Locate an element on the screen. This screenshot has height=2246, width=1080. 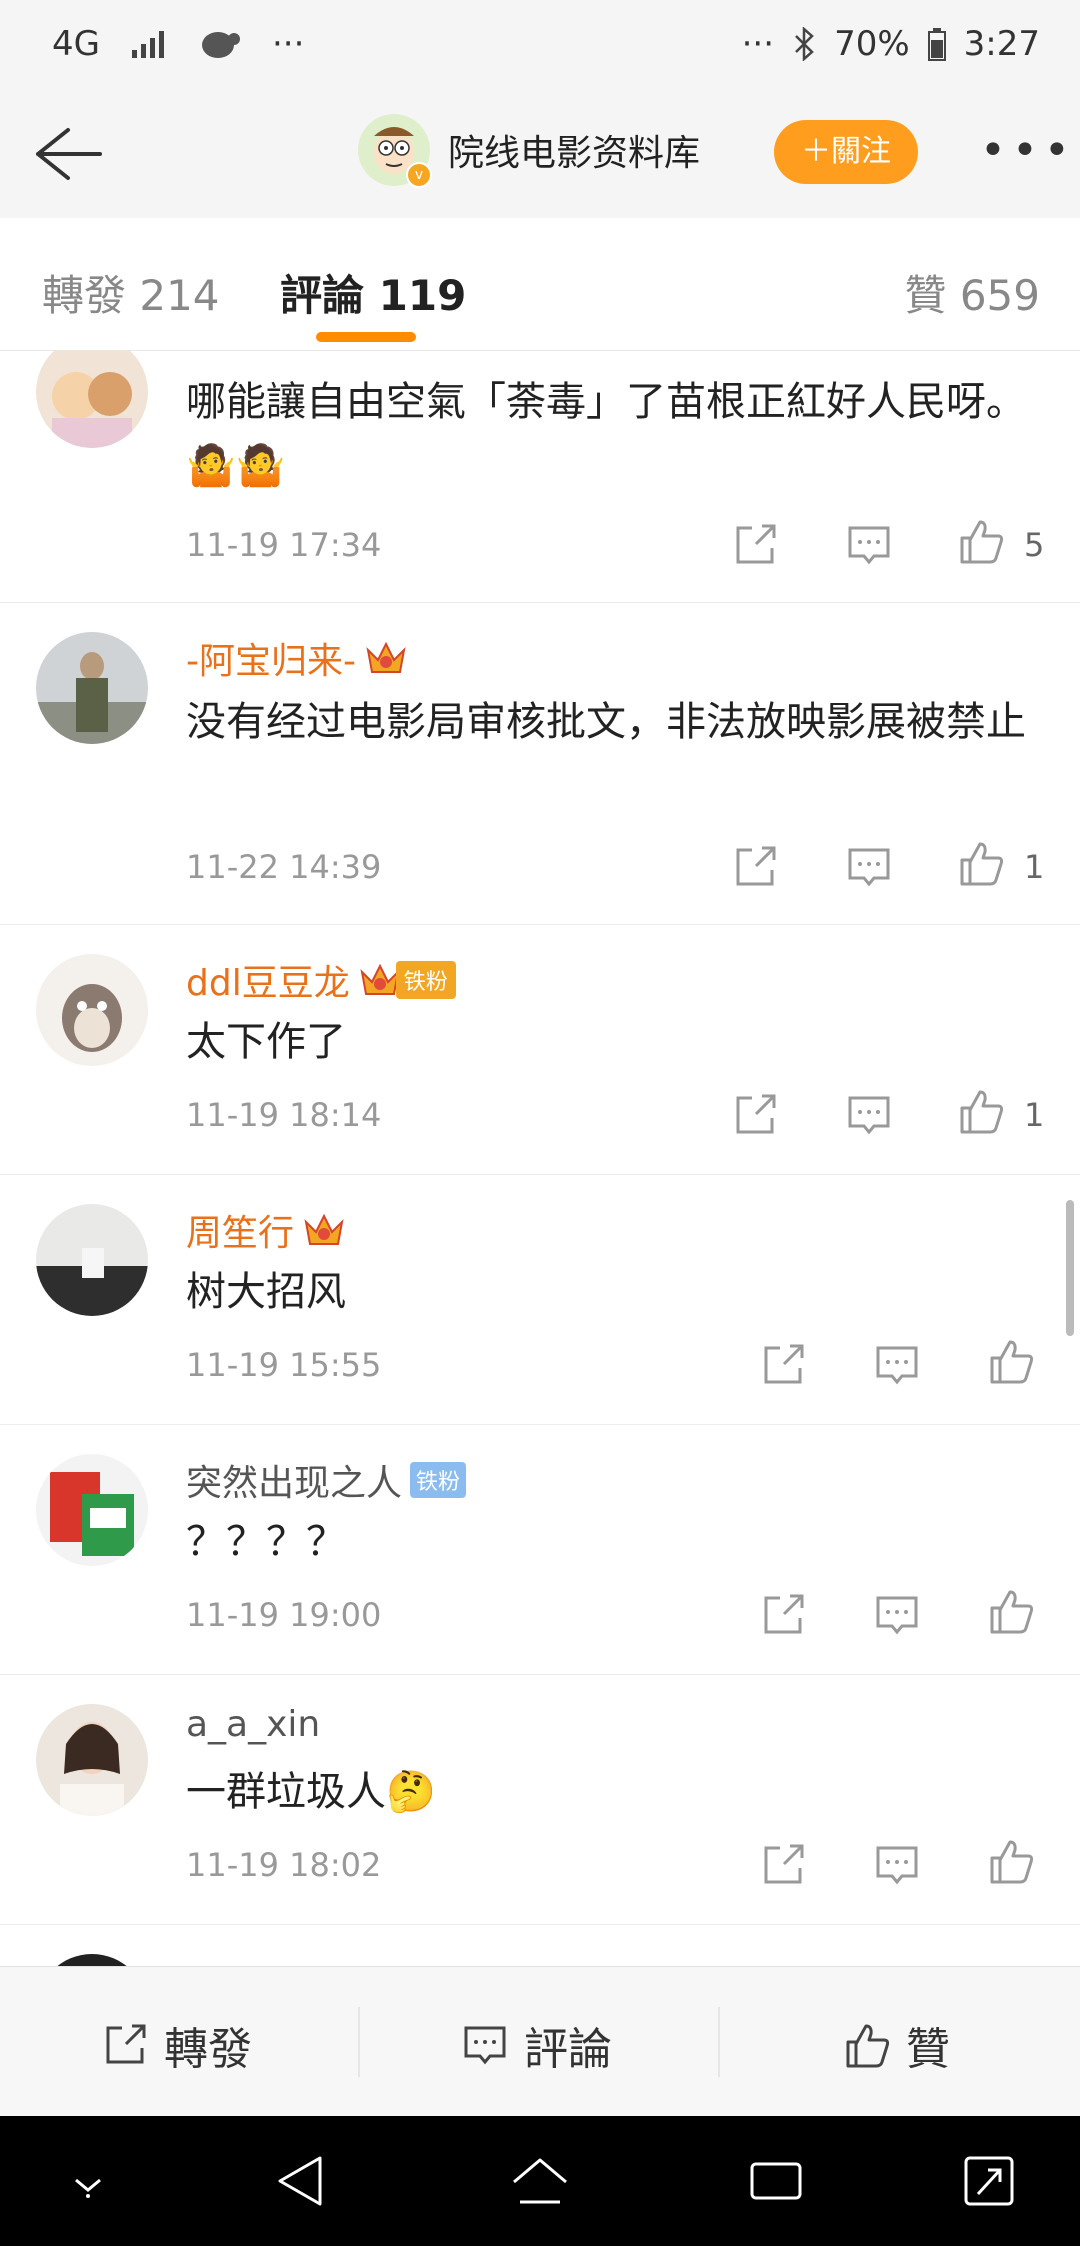
comment-button: 評論 is located at coordinates (536, 2045).